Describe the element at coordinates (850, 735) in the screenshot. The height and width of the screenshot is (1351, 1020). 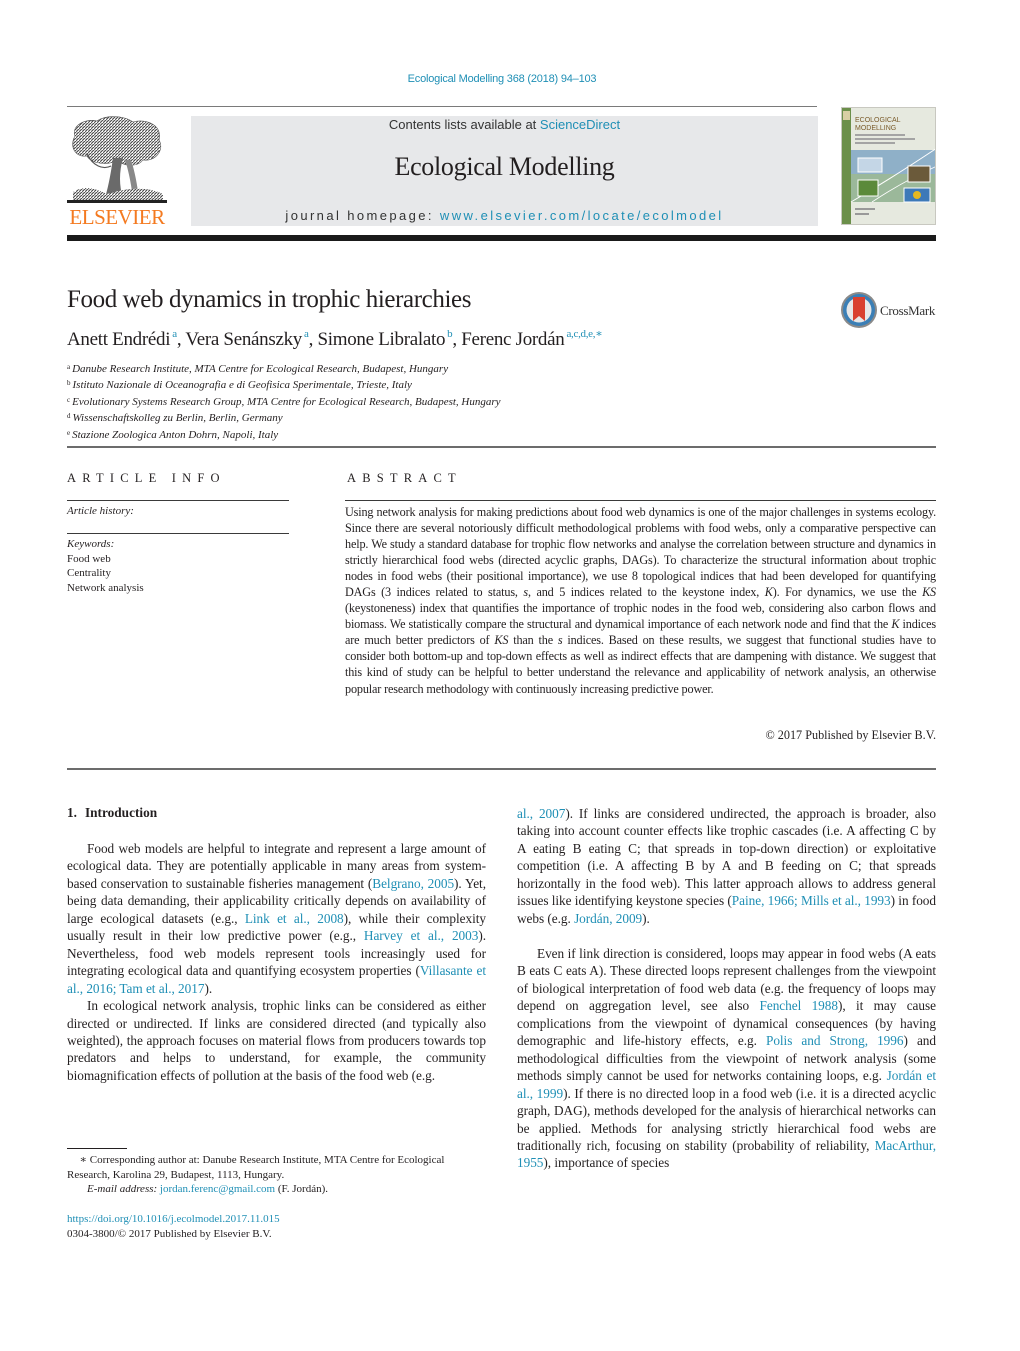
I see `abstract-copyright: © 2017 Published by Elsevier B.V.` at that location.